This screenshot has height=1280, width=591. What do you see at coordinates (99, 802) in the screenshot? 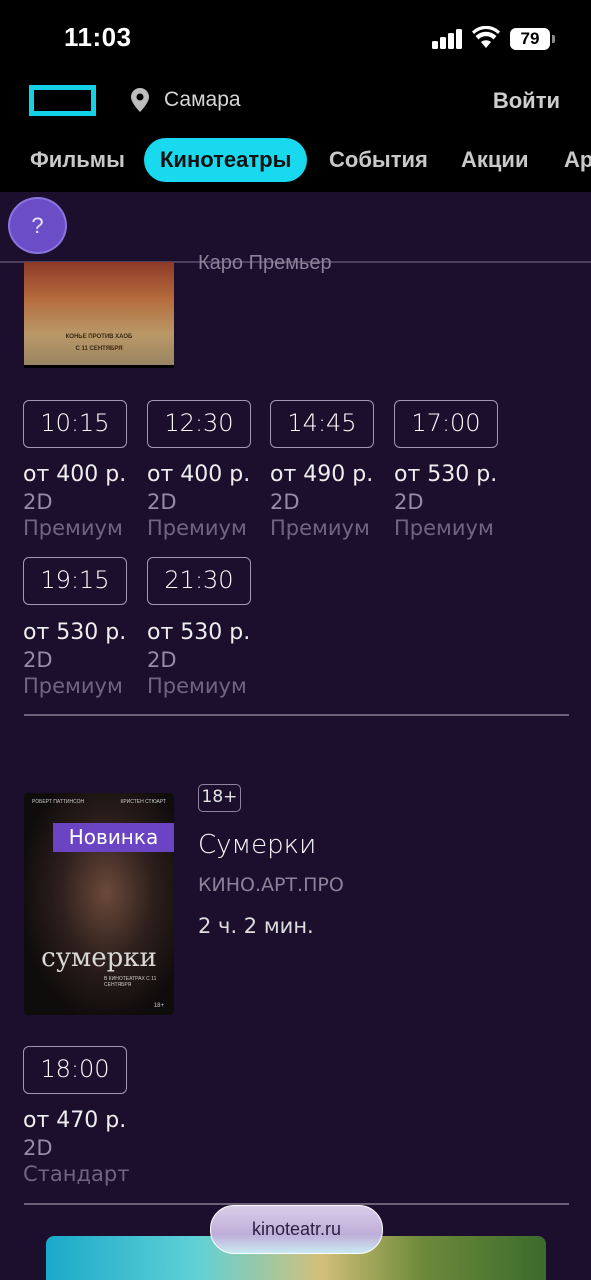
I see `poster-actors: РОБЕРТ ПАТТИНСОН КРИСТЕН СТЮАРТ` at bounding box center [99, 802].